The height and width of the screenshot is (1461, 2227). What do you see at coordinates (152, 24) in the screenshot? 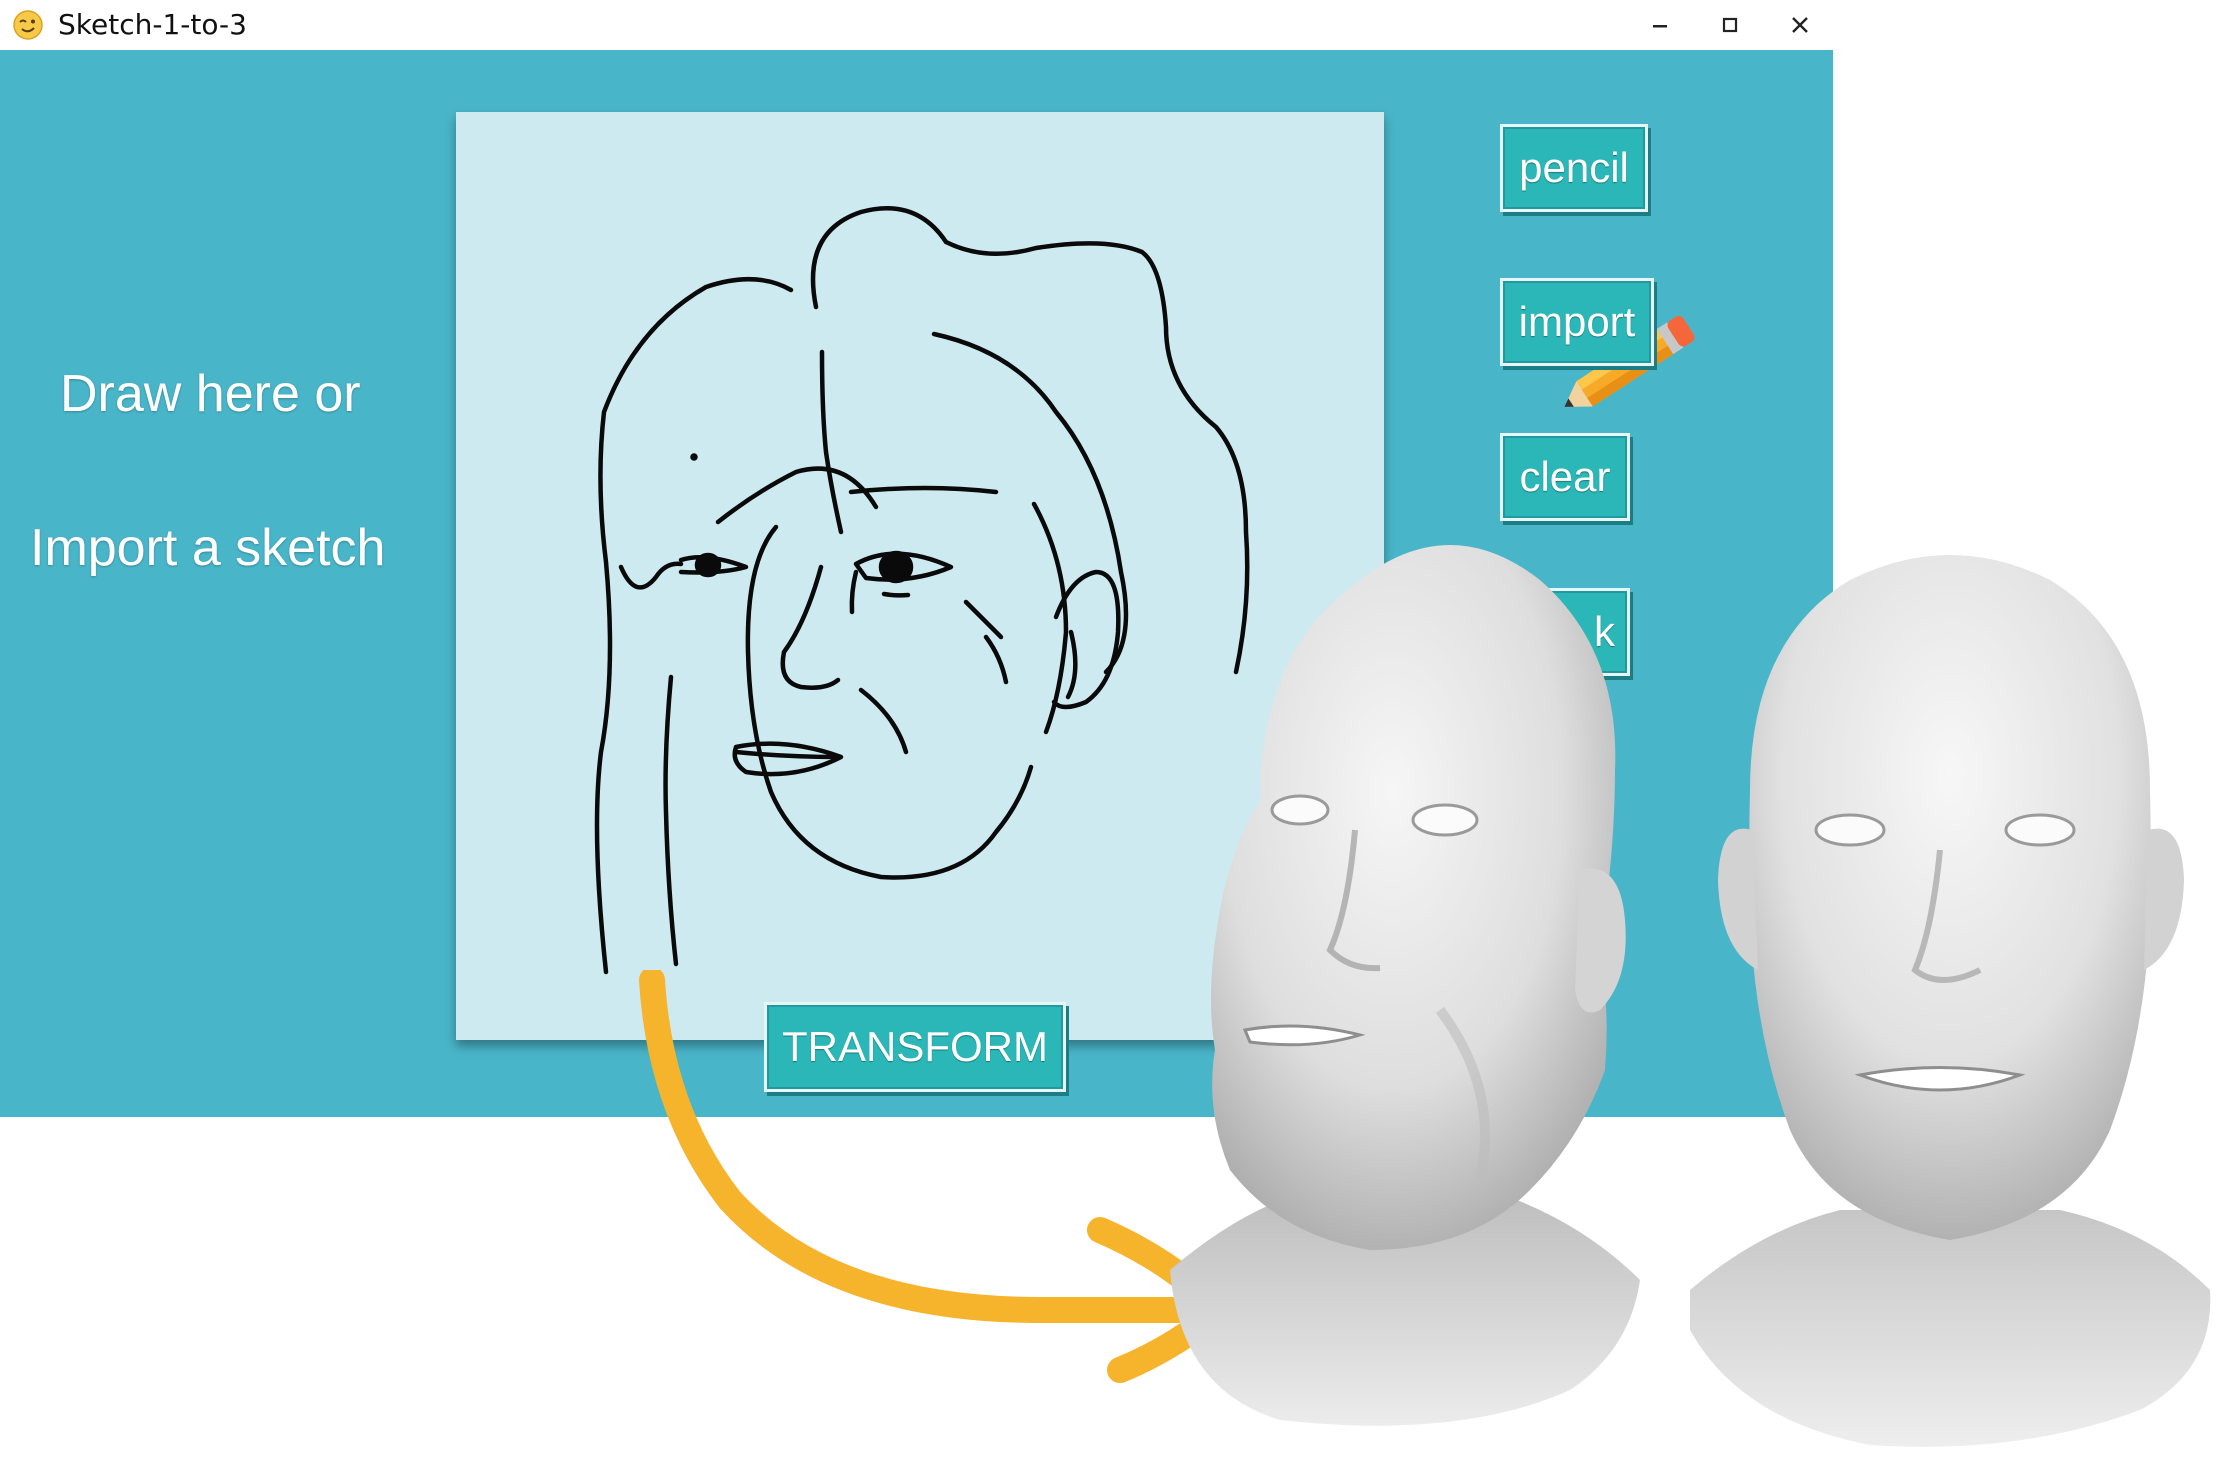
I see `window-title: Sketch-1-to-3` at bounding box center [152, 24].